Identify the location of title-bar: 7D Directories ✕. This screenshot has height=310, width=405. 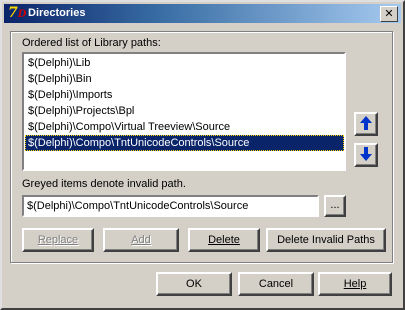
(202, 13).